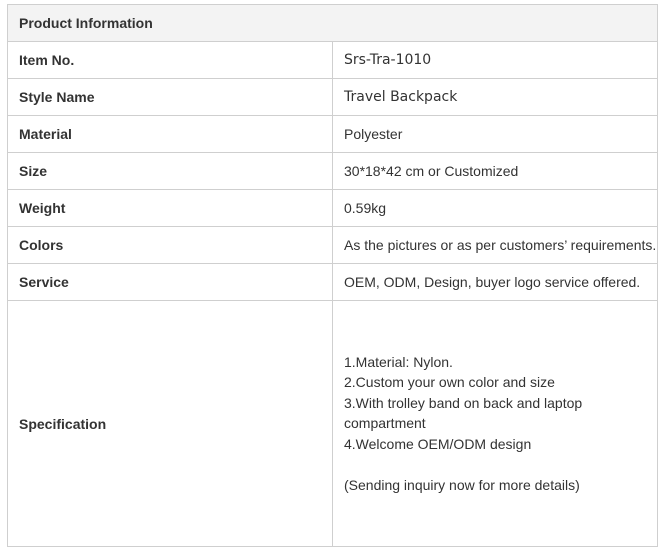 The width and height of the screenshot is (665, 555). I want to click on table-row-material: Material Polyester, so click(332, 134).